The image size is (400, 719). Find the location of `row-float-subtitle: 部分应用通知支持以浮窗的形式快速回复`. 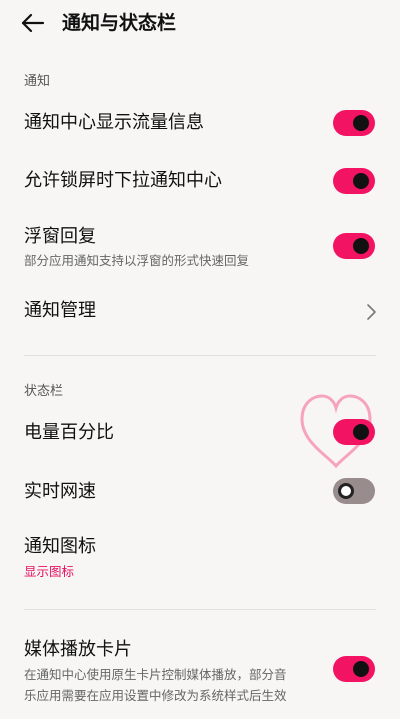

row-float-subtitle: 部分应用通知支持以浮窗的形式快速回复 is located at coordinates (137, 260).